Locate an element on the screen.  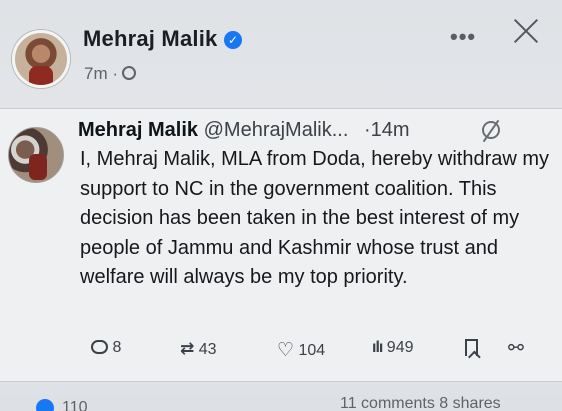
post-time: 7m · is located at coordinates (101, 73).